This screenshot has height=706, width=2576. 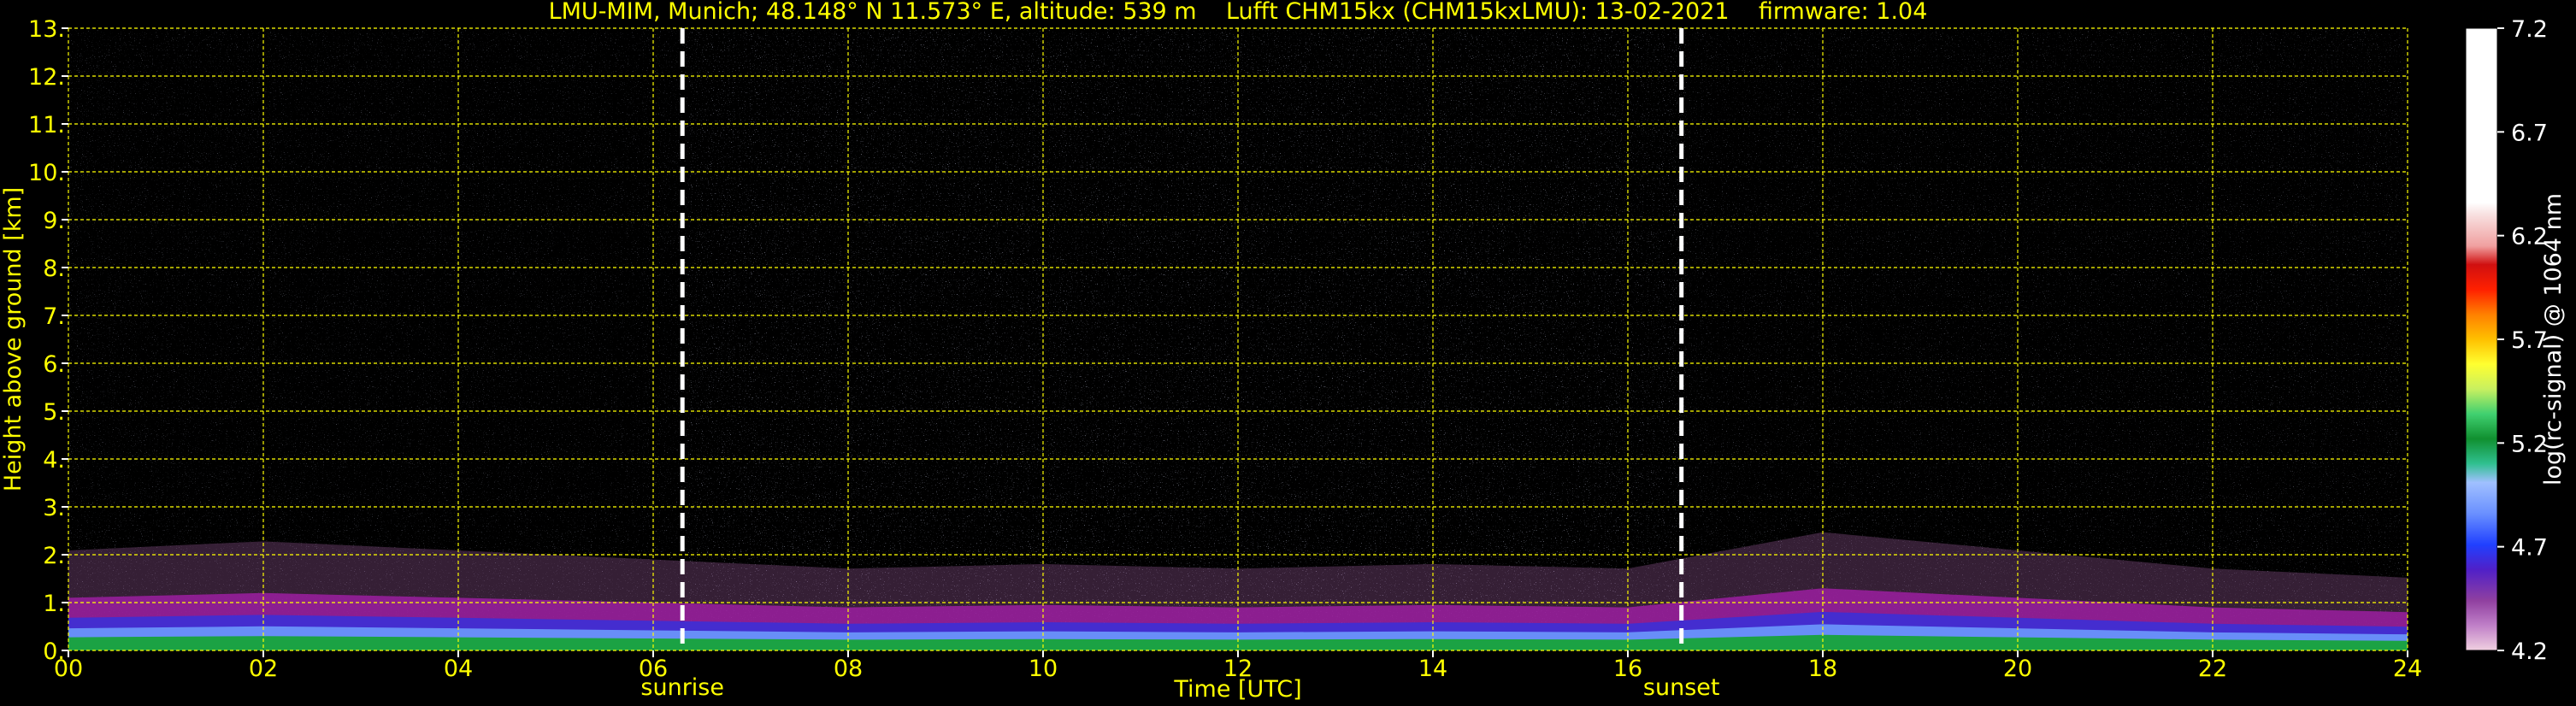 What do you see at coordinates (54, 460) in the screenshot?
I see `y-tick-label: 4.` at bounding box center [54, 460].